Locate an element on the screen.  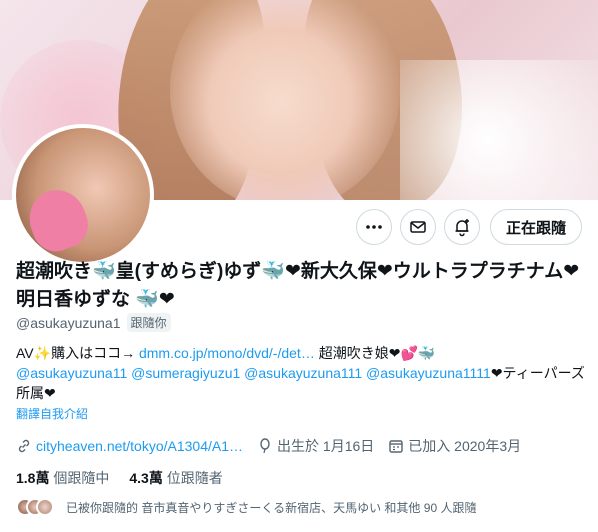
link-icon is located at coordinates (24, 446).